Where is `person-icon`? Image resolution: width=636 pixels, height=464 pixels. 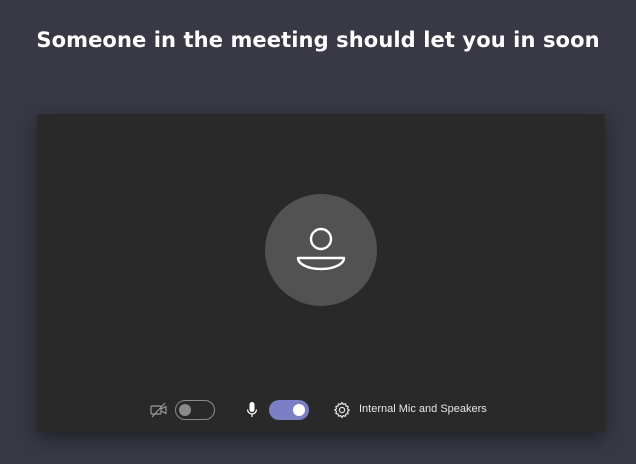 person-icon is located at coordinates (321, 249).